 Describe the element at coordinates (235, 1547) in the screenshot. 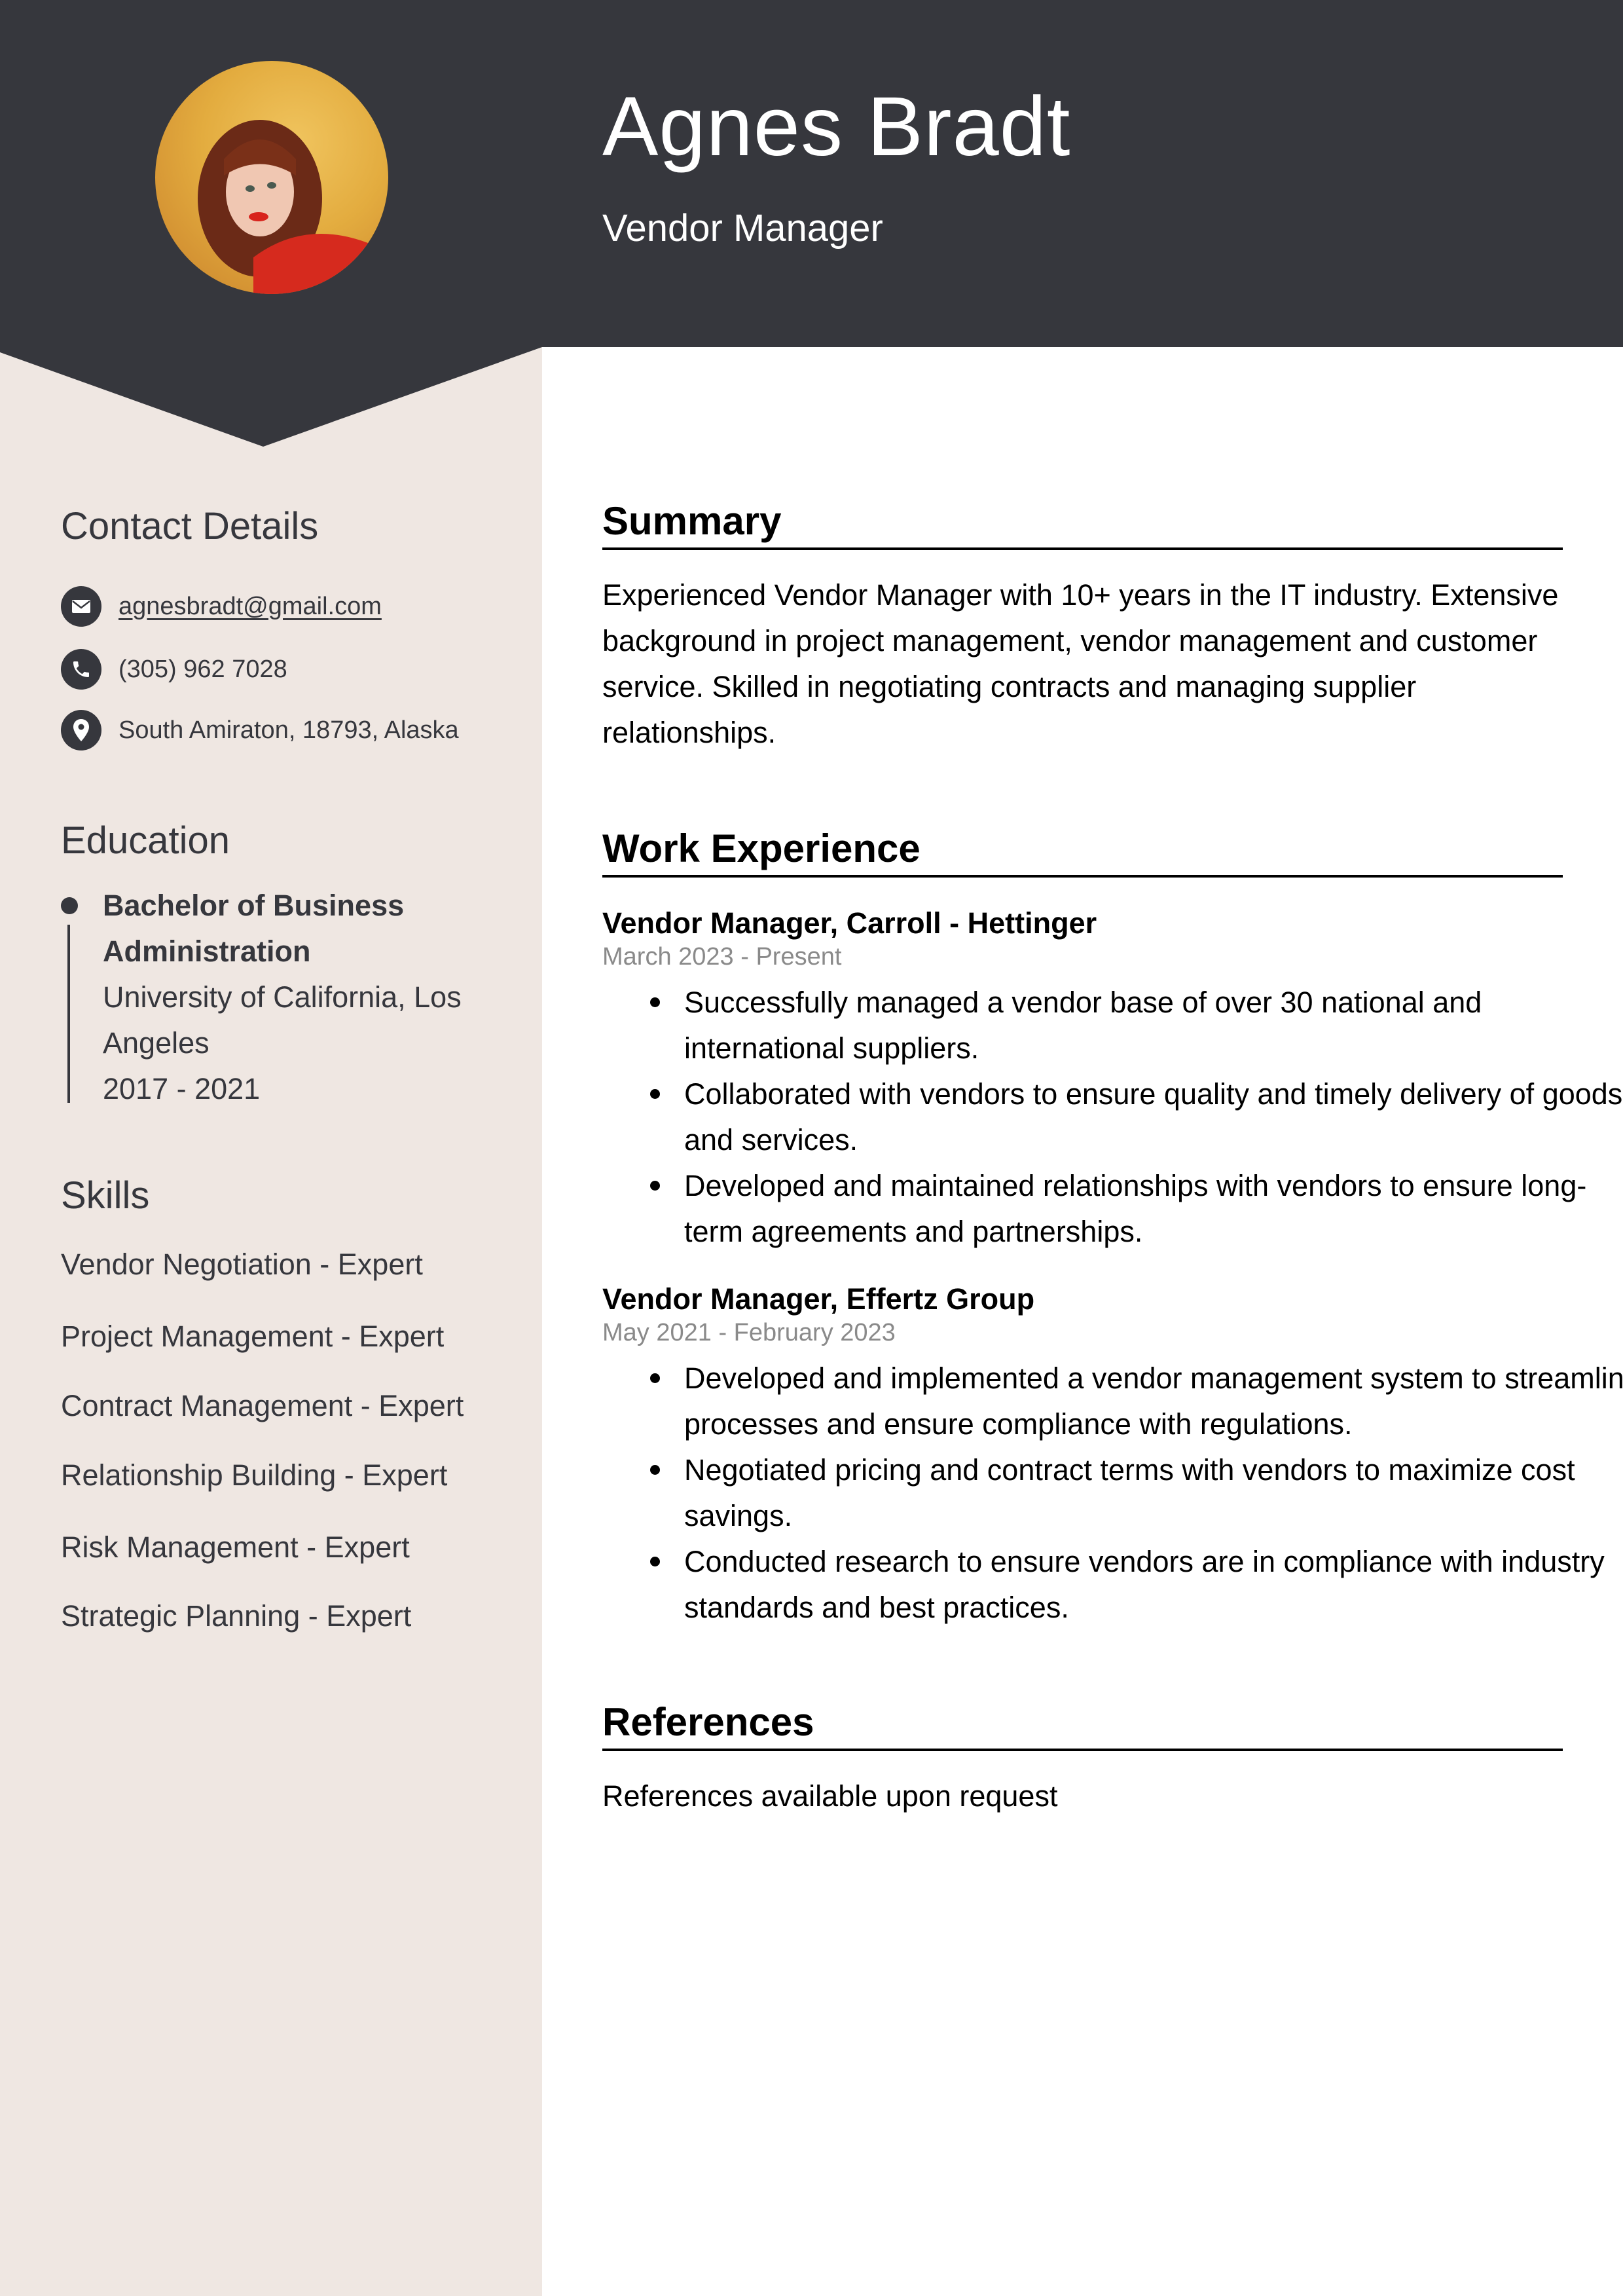

I see `skill-item: Risk Management - Expert` at that location.